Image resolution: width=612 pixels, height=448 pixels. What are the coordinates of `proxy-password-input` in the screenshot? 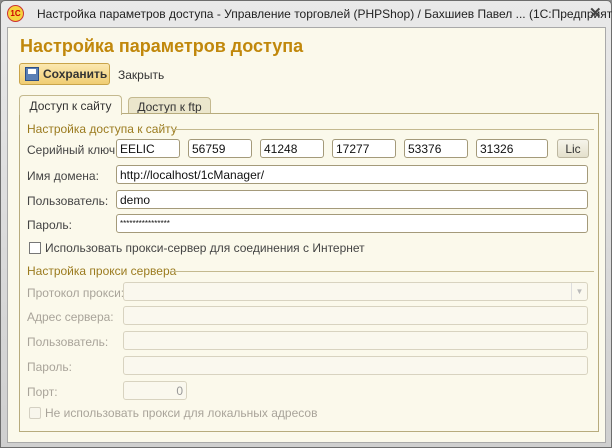 It's located at (355, 365).